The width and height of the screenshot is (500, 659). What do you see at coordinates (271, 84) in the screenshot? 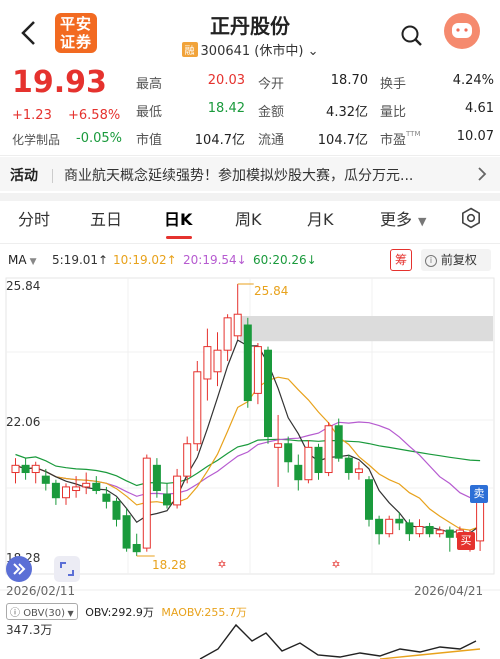
I see `stat-label: 今开` at bounding box center [271, 84].